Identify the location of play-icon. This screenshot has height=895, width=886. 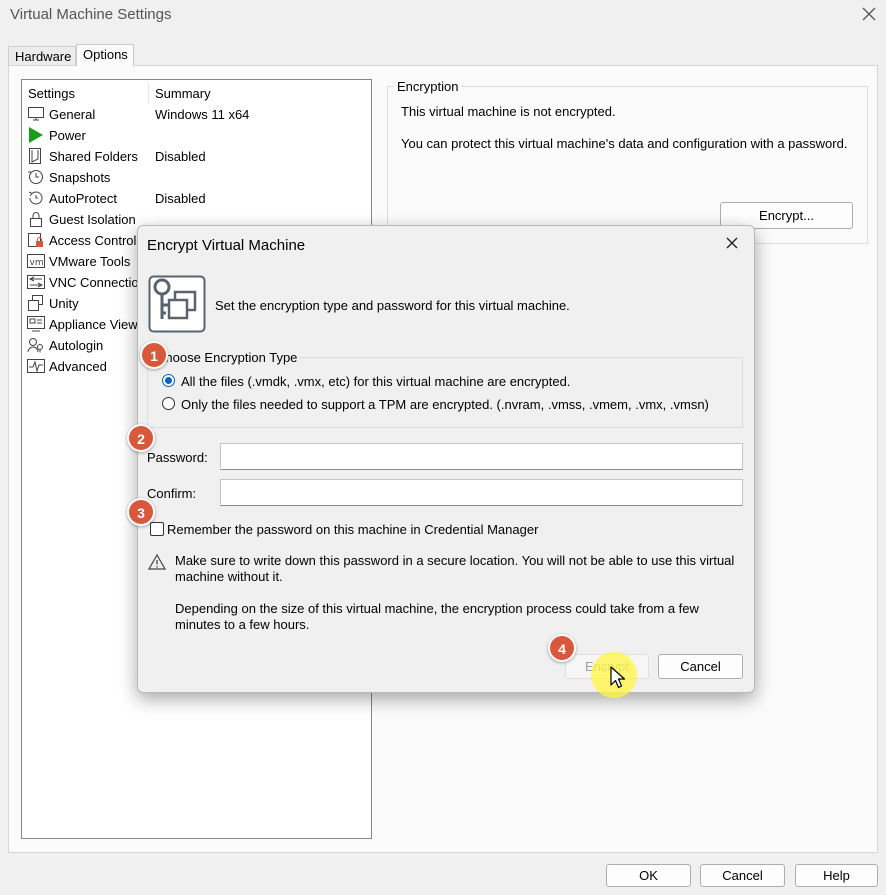
(36, 135).